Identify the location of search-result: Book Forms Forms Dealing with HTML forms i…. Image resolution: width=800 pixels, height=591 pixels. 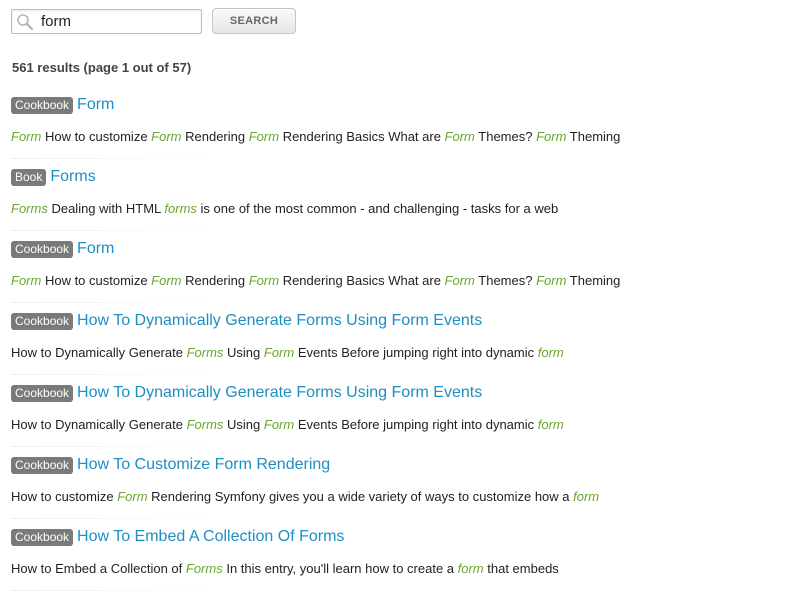
(396, 202).